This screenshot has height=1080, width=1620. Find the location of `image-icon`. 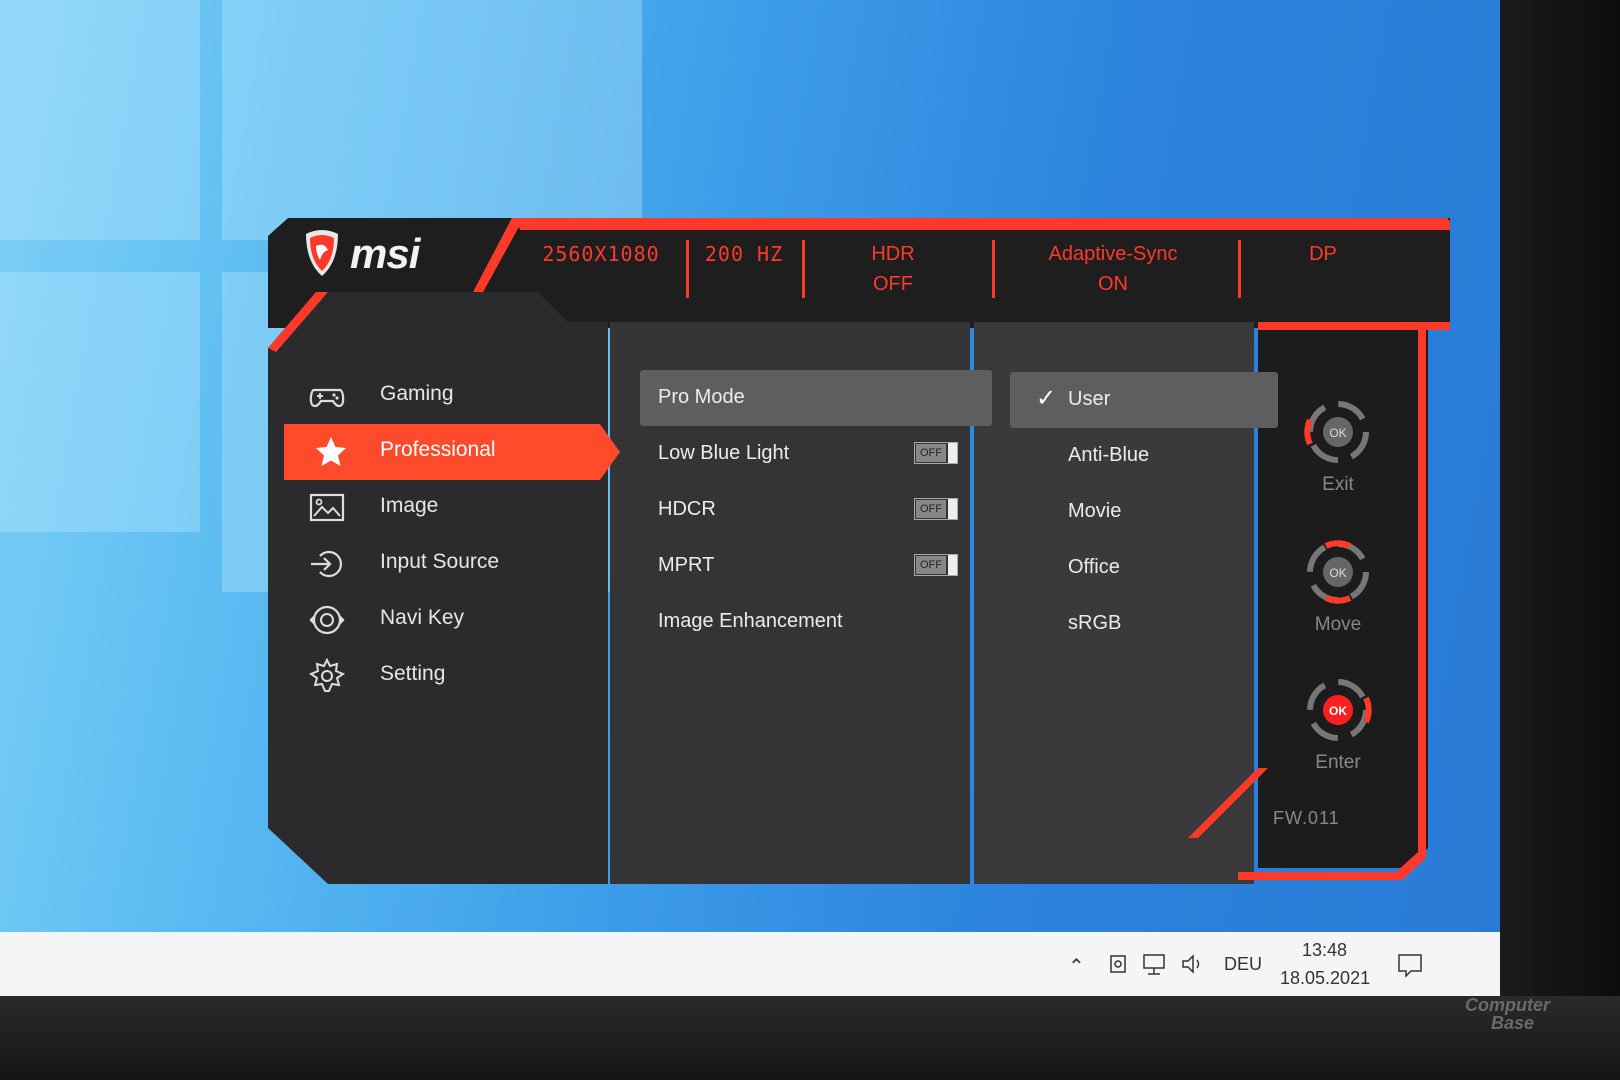

image-icon is located at coordinates (327, 507).